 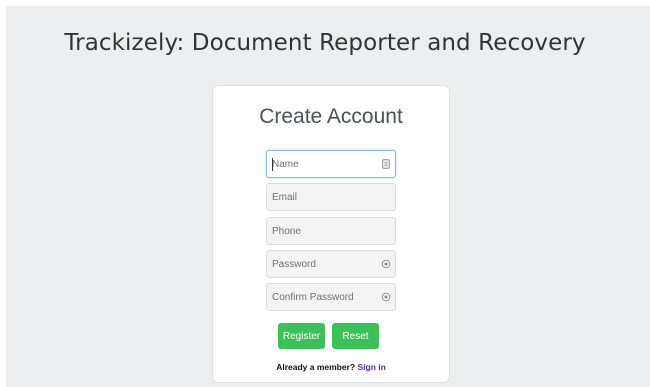 I want to click on confirm-password-input, so click(x=331, y=297).